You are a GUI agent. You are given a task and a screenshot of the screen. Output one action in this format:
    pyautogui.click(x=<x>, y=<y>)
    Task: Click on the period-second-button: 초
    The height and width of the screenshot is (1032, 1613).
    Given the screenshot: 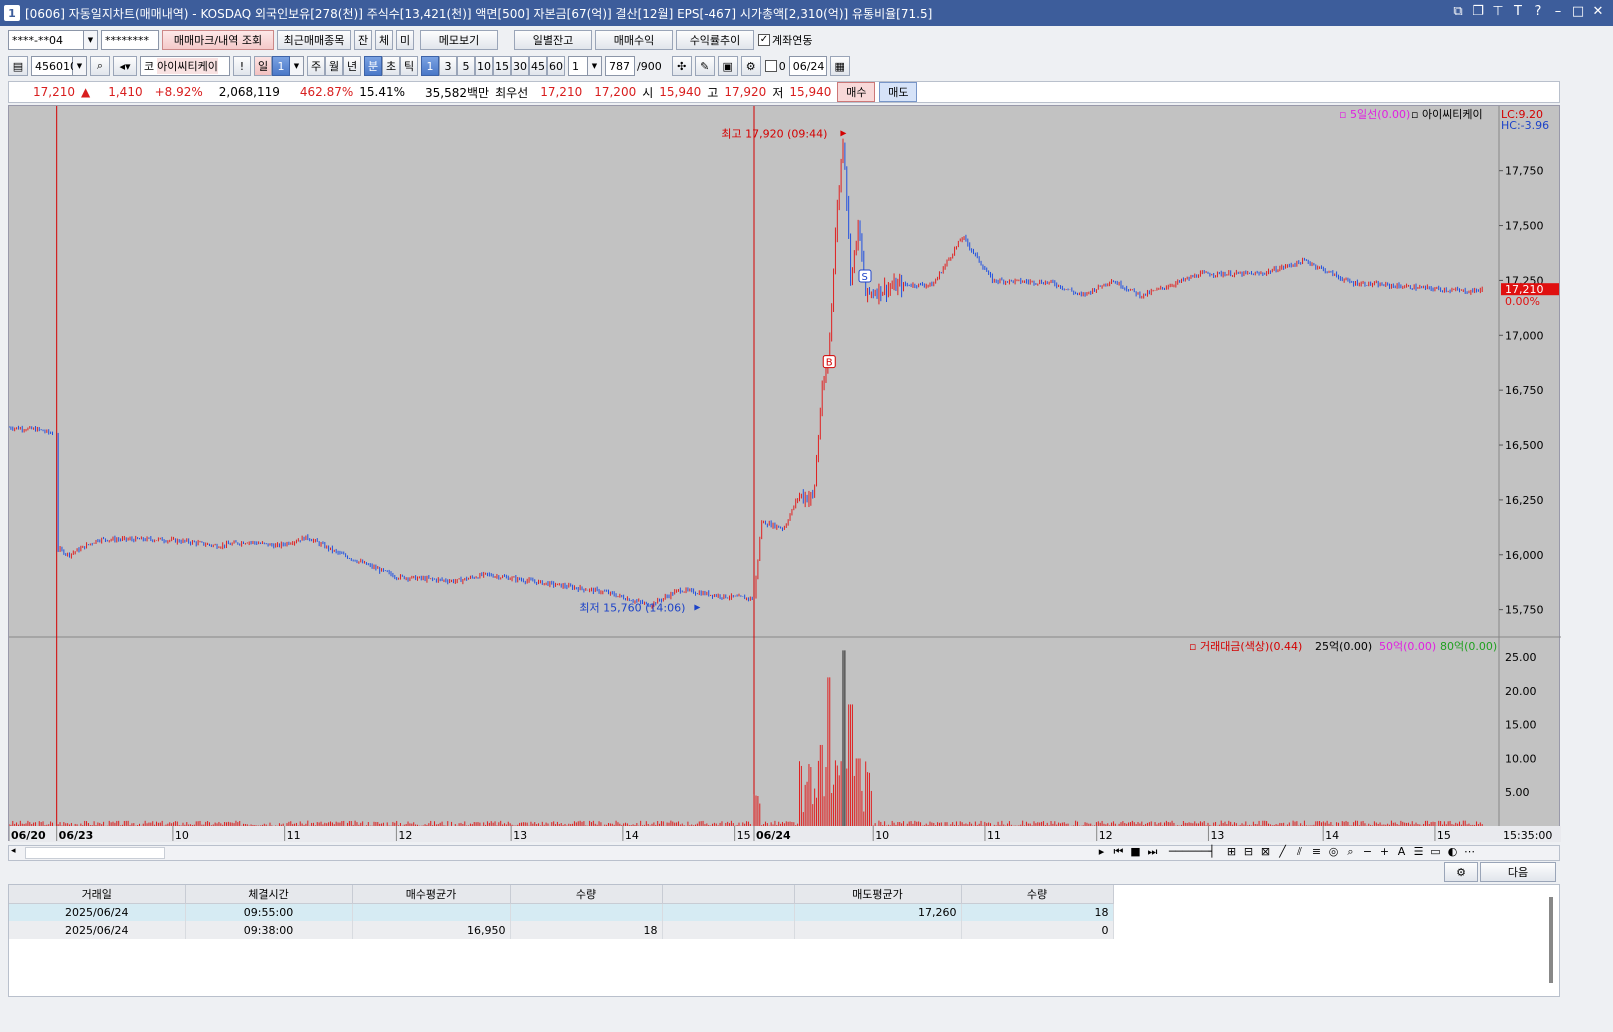 What is the action you would take?
    pyautogui.click(x=391, y=66)
    